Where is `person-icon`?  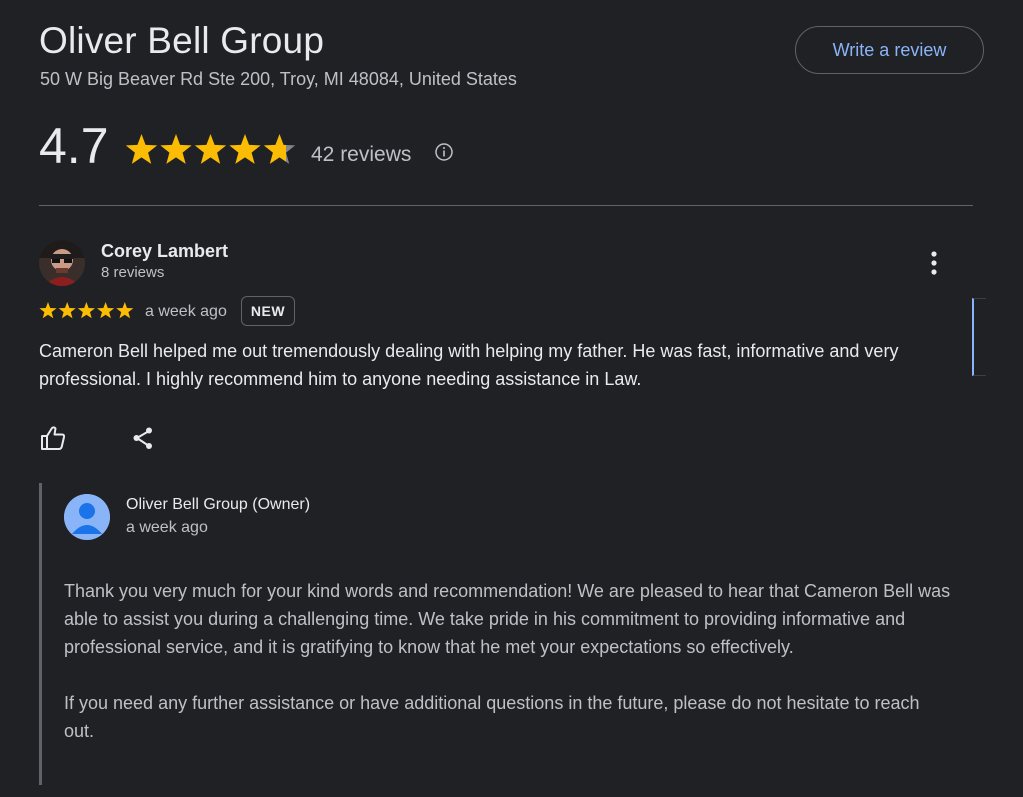 person-icon is located at coordinates (87, 517).